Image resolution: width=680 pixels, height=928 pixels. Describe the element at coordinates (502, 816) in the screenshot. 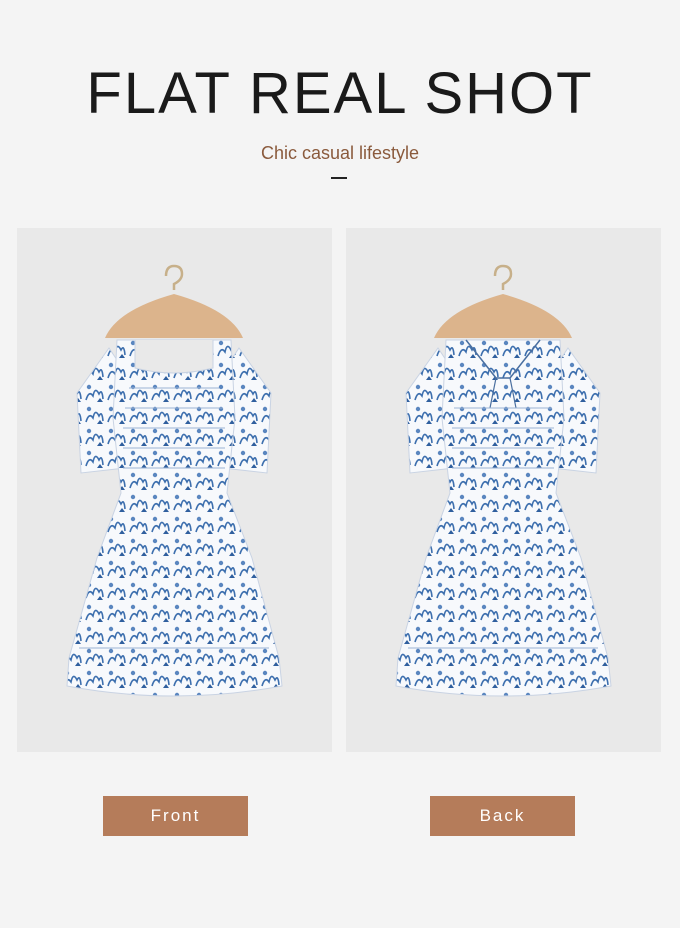

I see `back-label-button: Back` at that location.